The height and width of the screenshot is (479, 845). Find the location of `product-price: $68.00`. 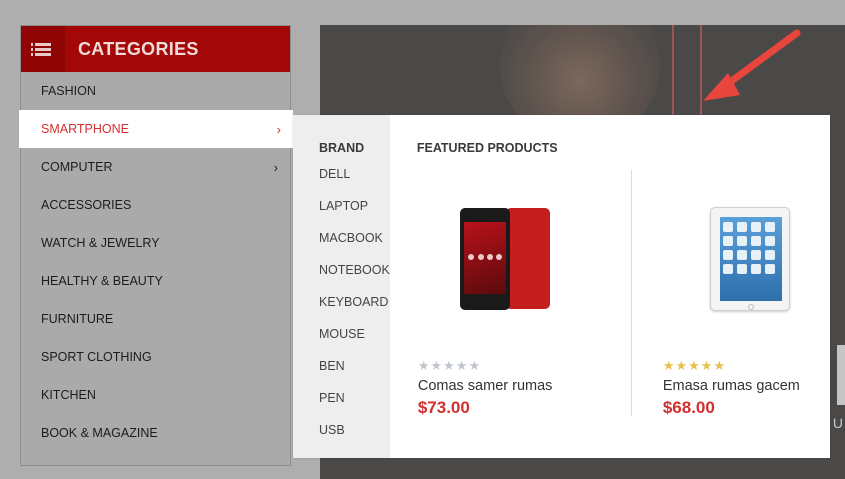

product-price: $68.00 is located at coordinates (688, 407).